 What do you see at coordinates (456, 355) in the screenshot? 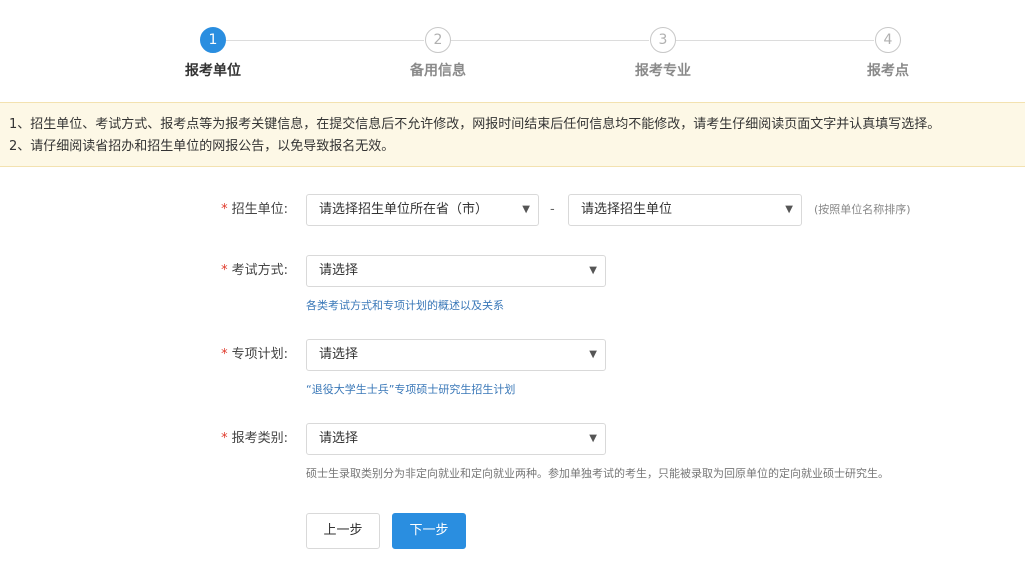
I see `special-plan-select: 请选择 ▼` at bounding box center [456, 355].